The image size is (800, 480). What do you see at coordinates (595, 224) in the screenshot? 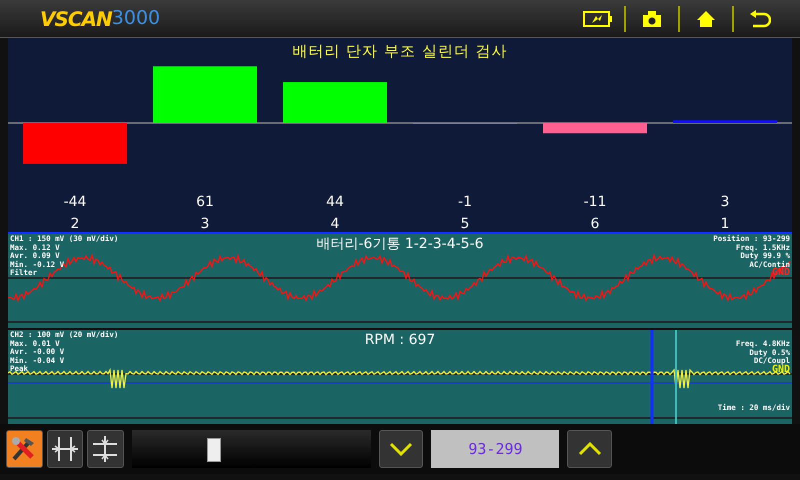
I see `cylinder-label: 6` at bounding box center [595, 224].